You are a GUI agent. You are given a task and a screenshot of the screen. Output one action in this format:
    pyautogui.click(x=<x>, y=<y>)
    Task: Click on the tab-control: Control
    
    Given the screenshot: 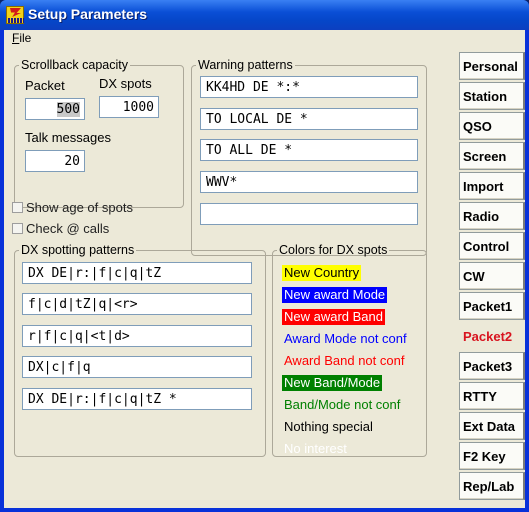 What is the action you would take?
    pyautogui.click(x=492, y=246)
    